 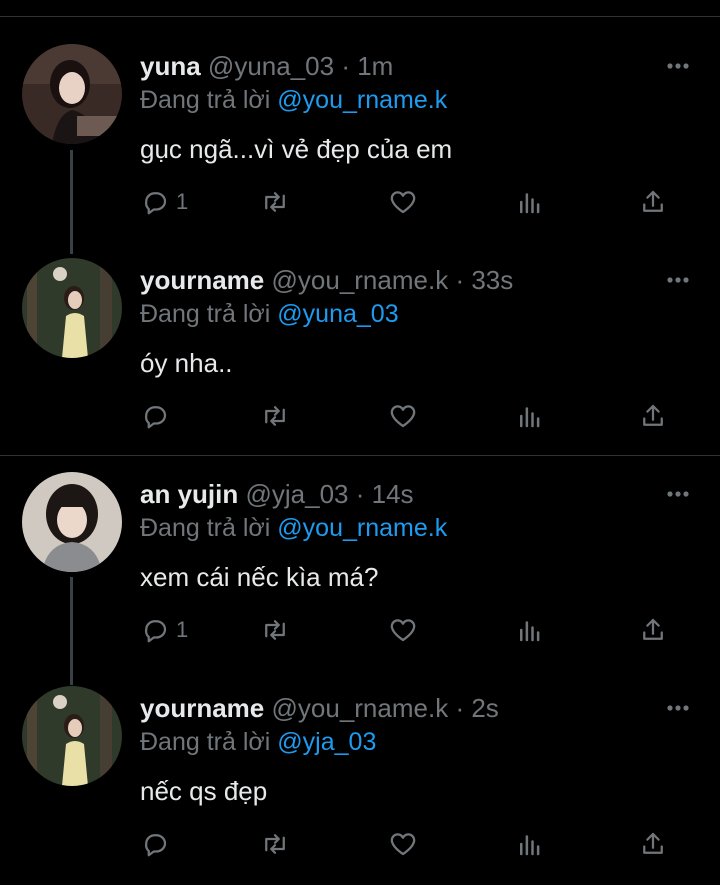 What do you see at coordinates (189, 494) in the screenshot?
I see `display-name: an yujin` at bounding box center [189, 494].